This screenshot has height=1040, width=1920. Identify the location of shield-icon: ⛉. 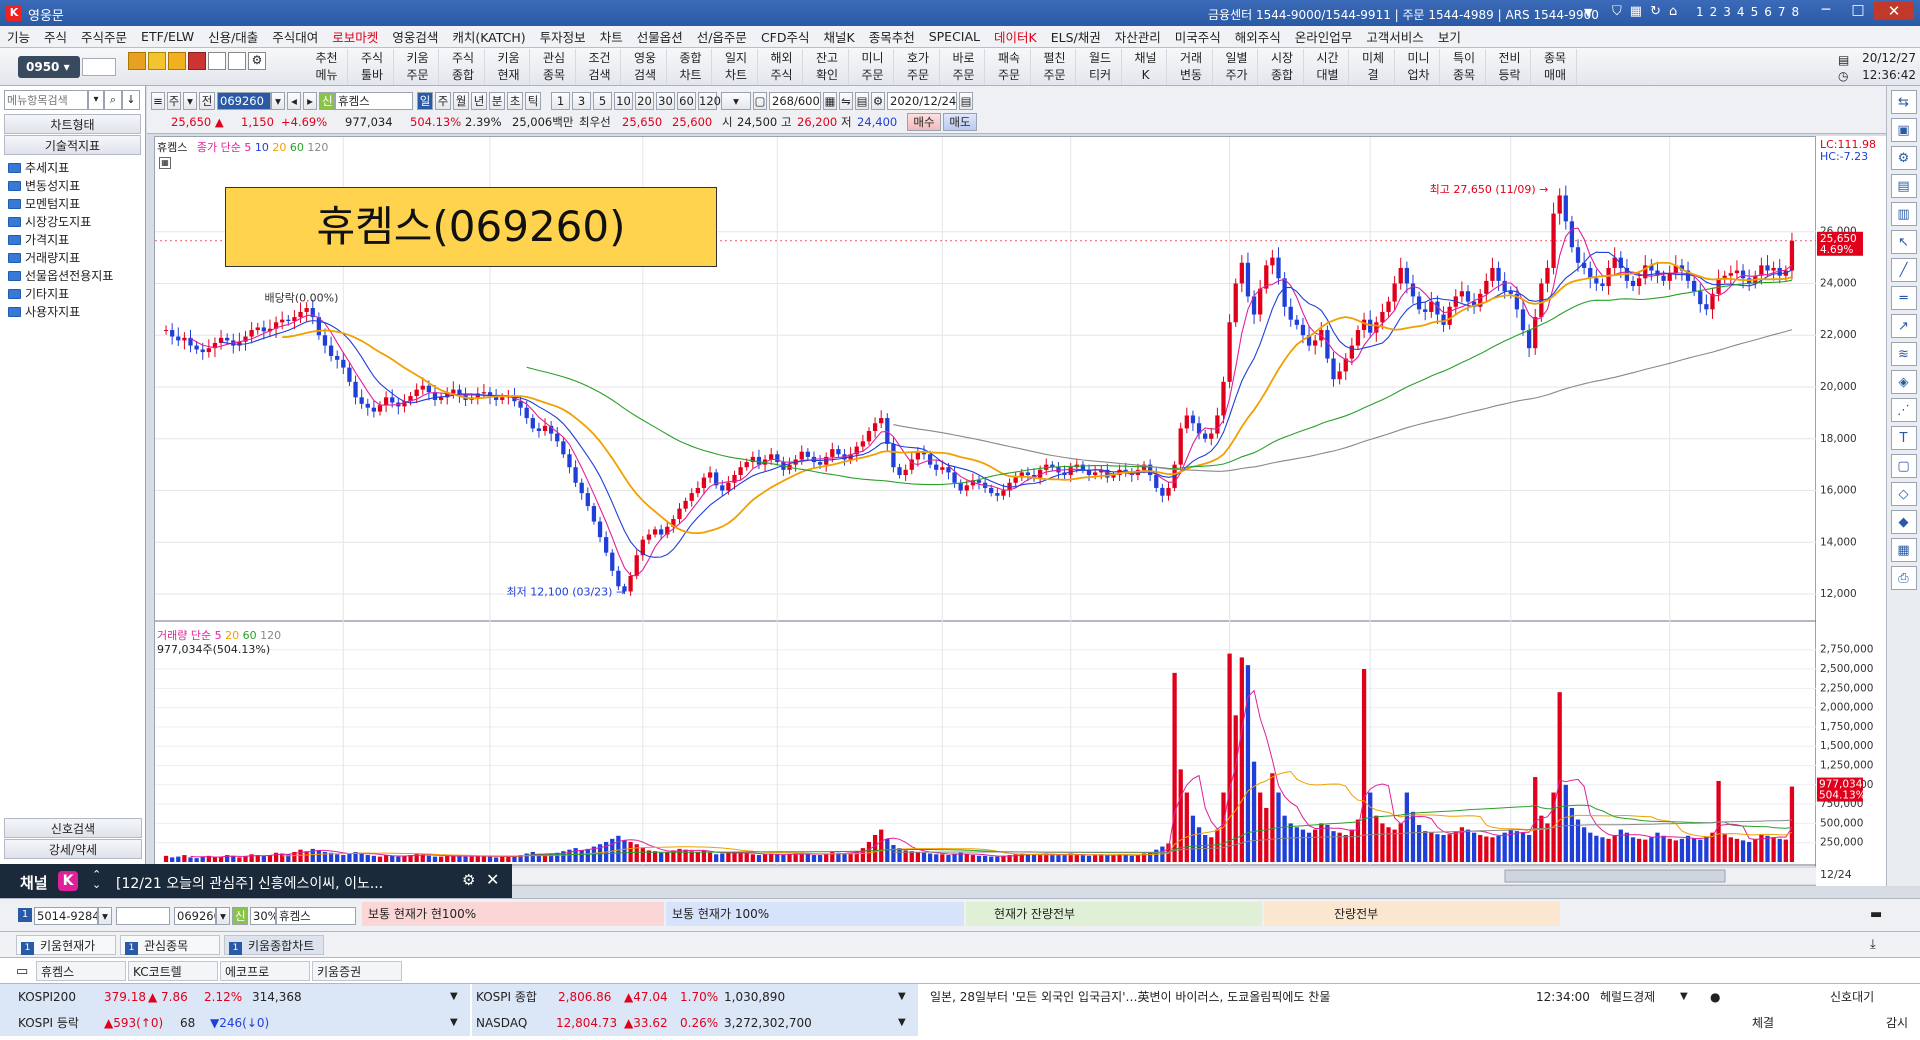
(1617, 11).